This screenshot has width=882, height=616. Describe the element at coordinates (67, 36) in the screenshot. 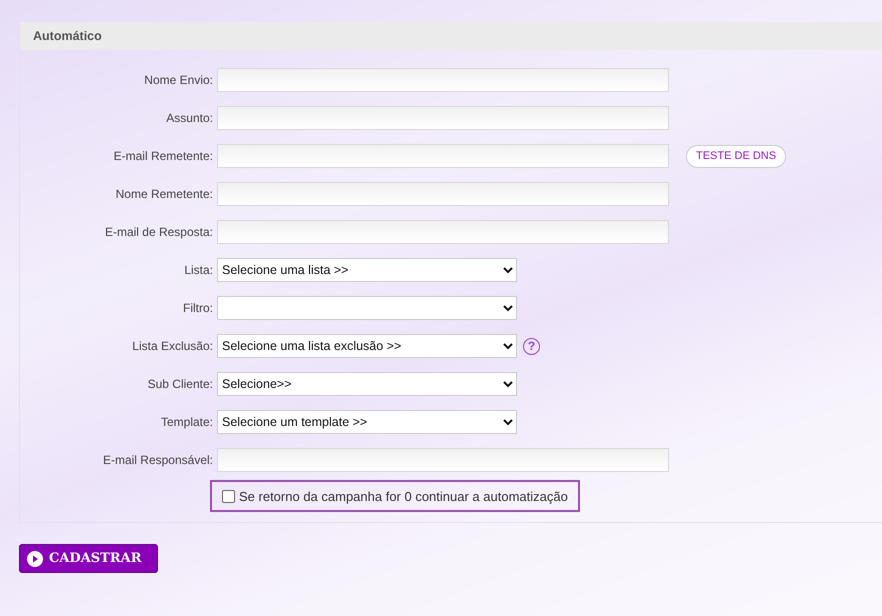

I see `section-title: Automático` at that location.